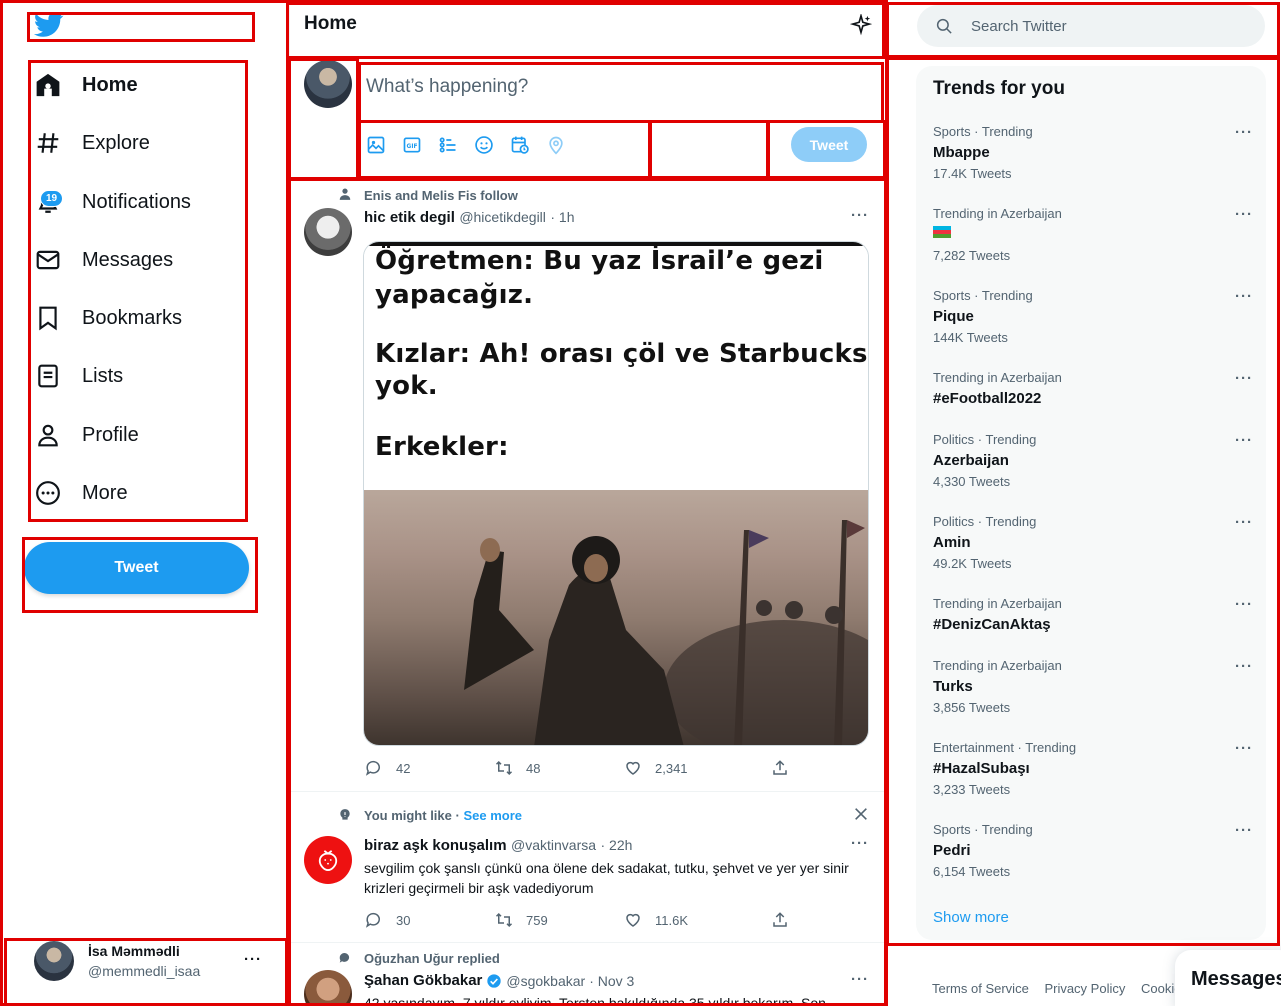 The height and width of the screenshot is (1006, 1281). Describe the element at coordinates (1093, 850) in the screenshot. I see `trend-item: Sports · Trending Pedri 6,154 Tweets ···` at that location.